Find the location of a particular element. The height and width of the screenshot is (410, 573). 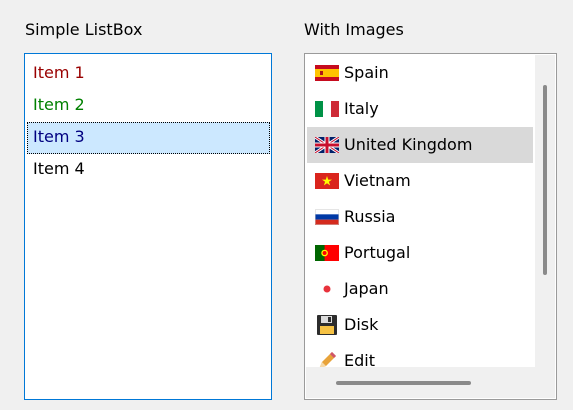

image-listbox-label: With Images is located at coordinates (354, 29).